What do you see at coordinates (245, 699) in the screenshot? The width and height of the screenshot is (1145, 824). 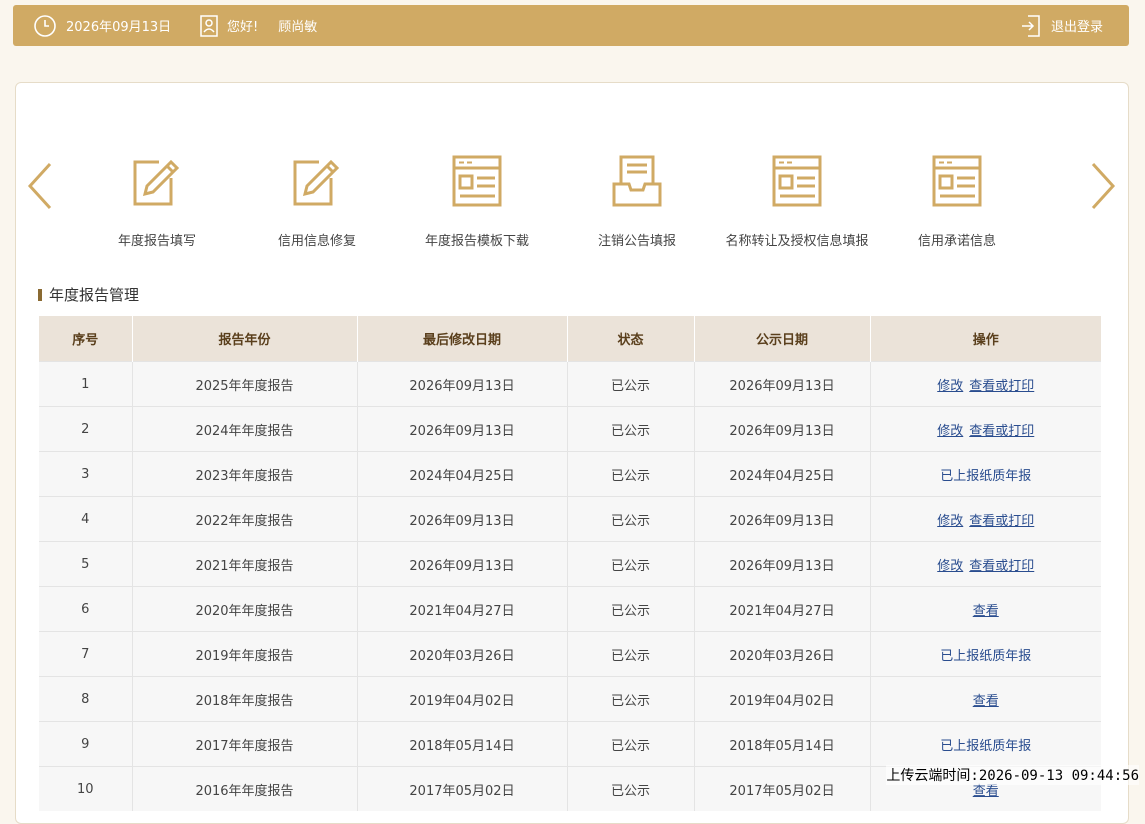 I see `cell-year: 2018年年度报告` at bounding box center [245, 699].